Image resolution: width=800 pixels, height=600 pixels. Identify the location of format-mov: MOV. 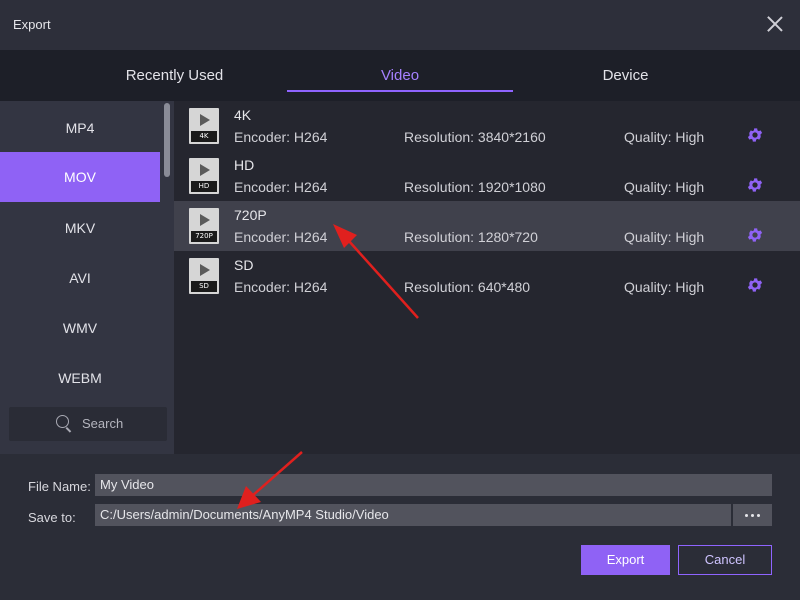
(80, 177).